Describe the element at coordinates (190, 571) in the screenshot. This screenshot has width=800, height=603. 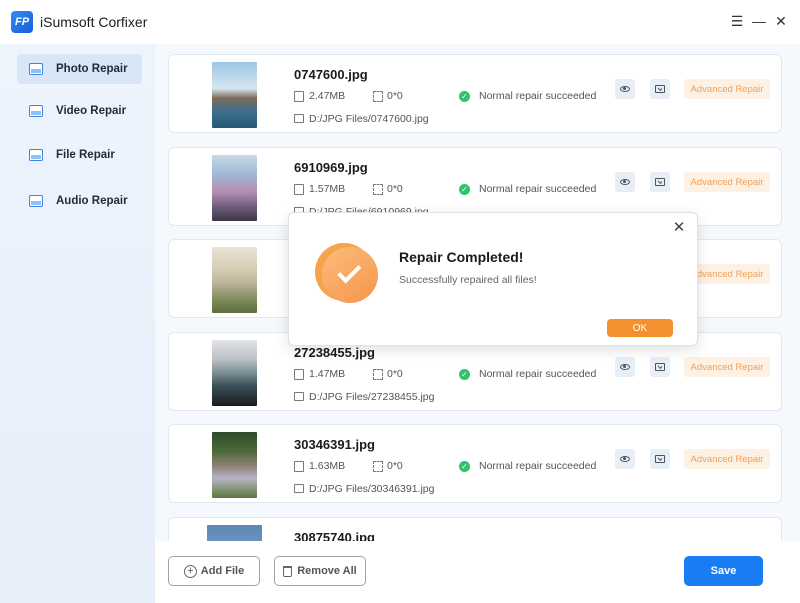
I see `plus-icon: +` at that location.